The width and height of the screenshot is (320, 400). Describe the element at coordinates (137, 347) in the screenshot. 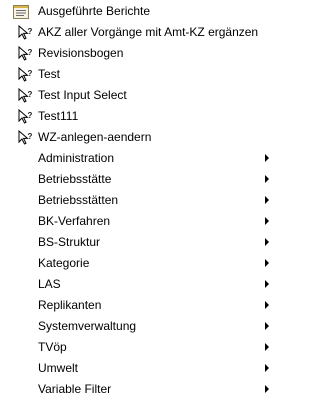

I see `submenu-tvoep: TVöp` at that location.